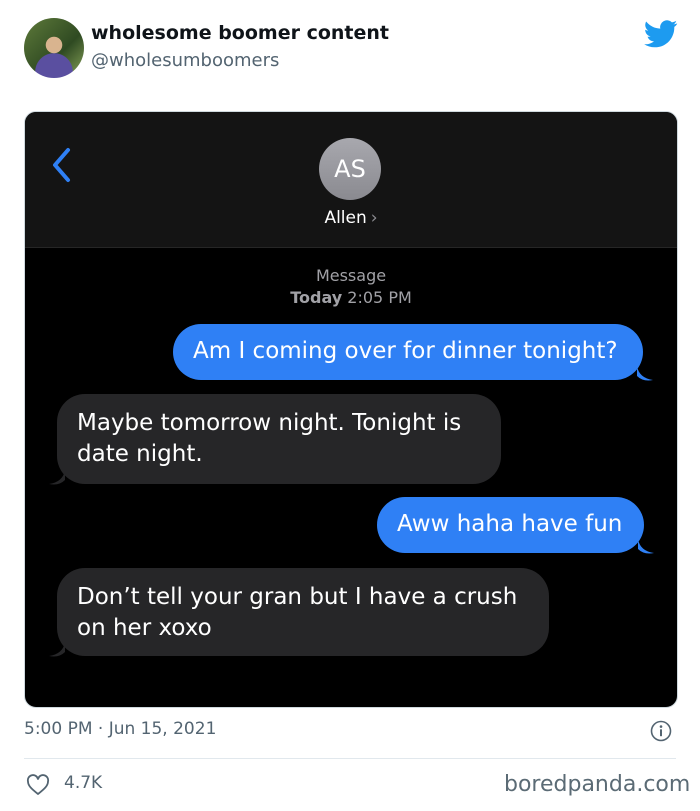 This screenshot has width=700, height=811. Describe the element at coordinates (38, 785) in the screenshot. I see `heart-icon` at that location.